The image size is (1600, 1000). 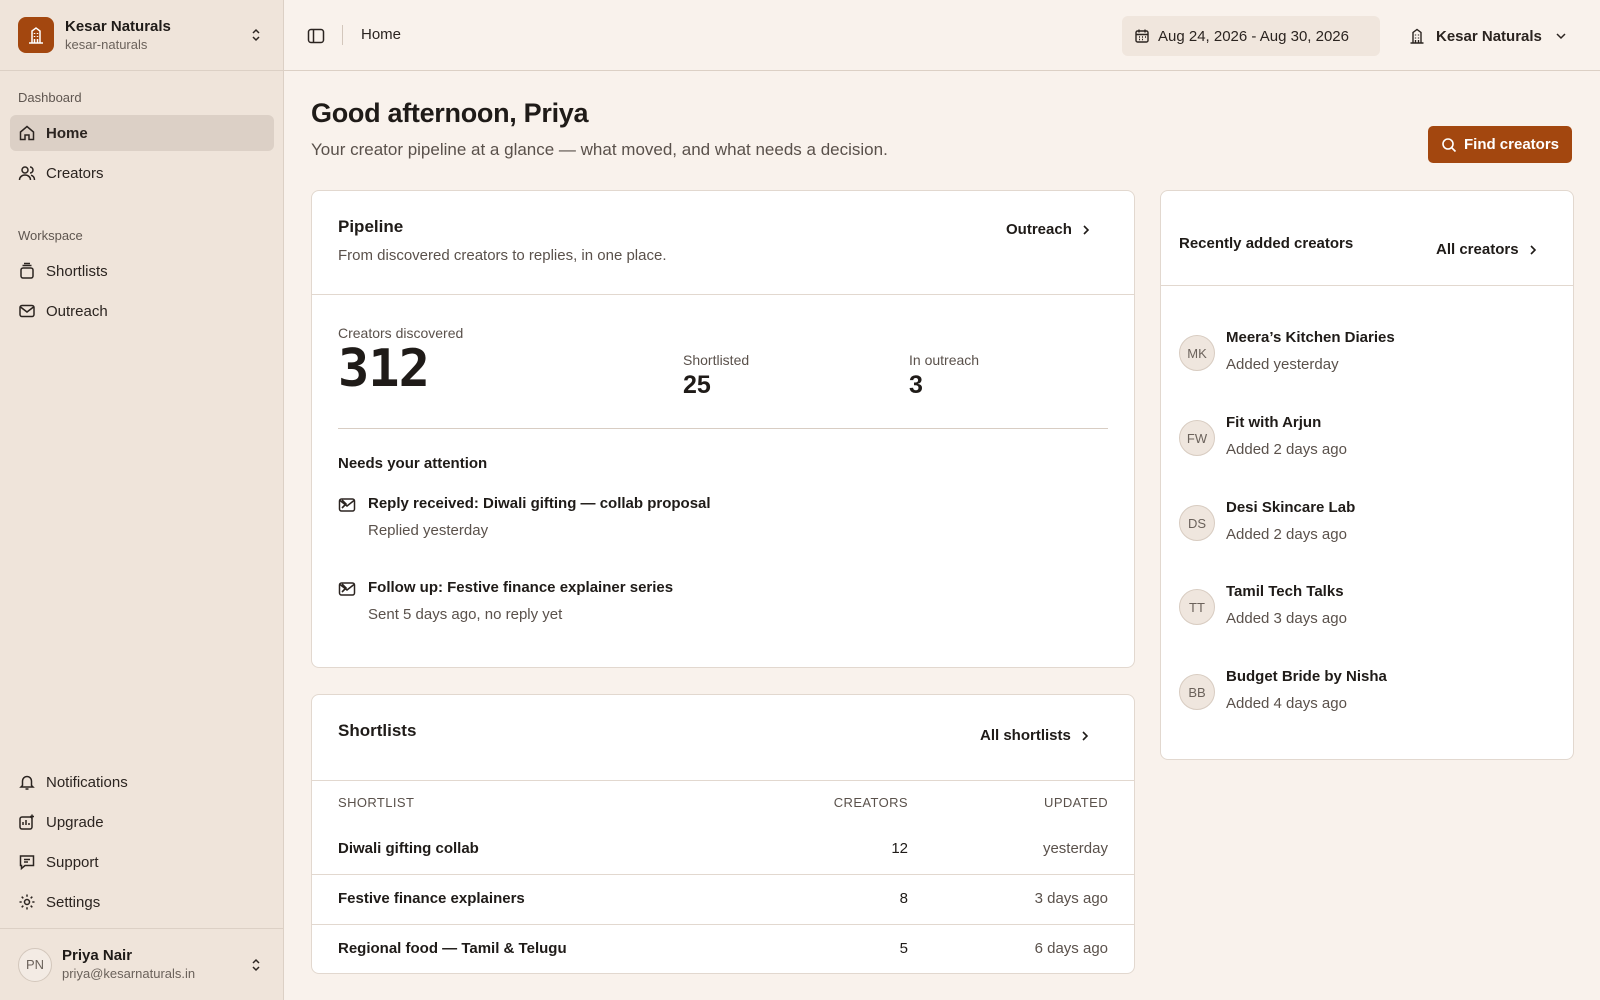 I want to click on users-icon, so click(x=27, y=173).